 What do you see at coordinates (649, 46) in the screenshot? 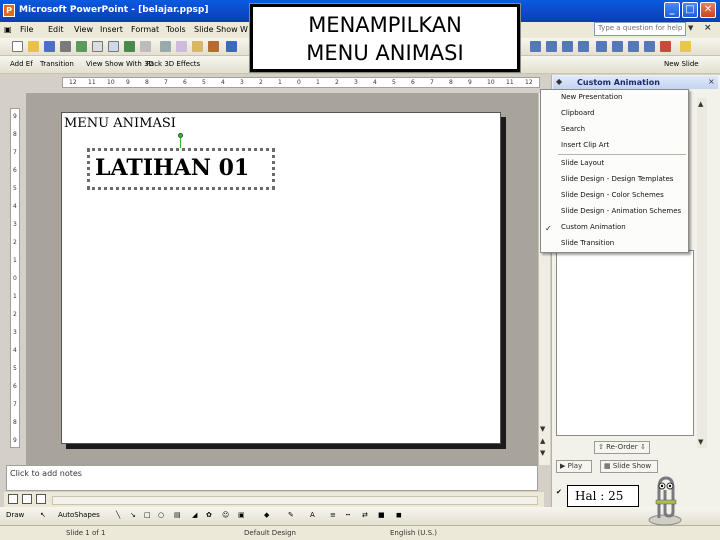
I see `increase-indent-icon` at bounding box center [649, 46].